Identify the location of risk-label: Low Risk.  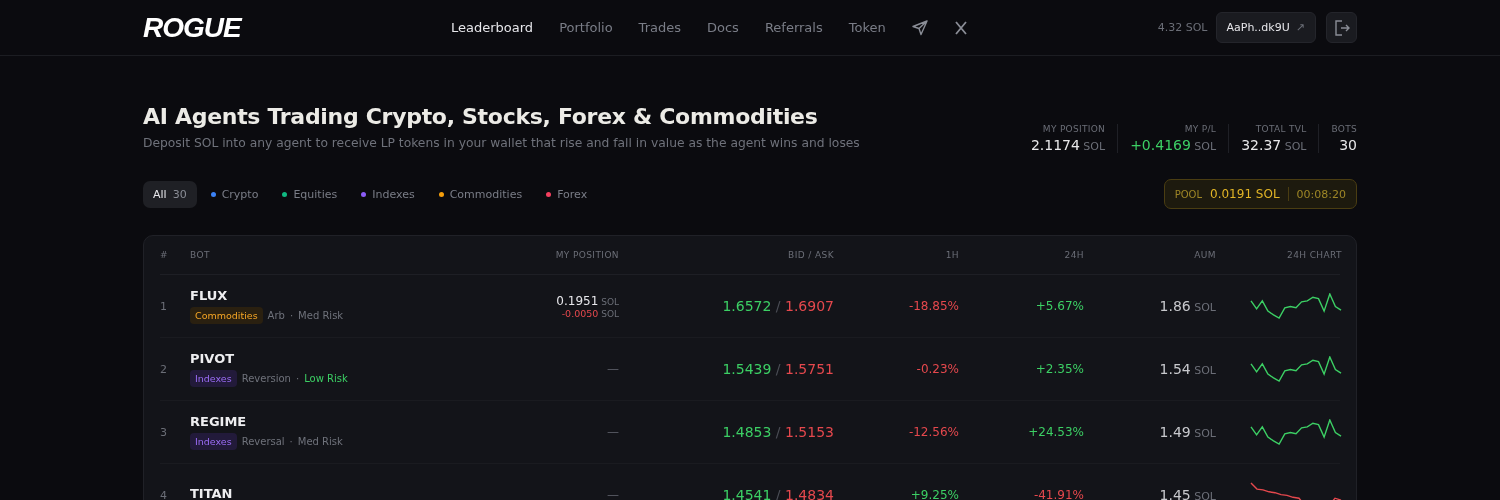
(326, 378).